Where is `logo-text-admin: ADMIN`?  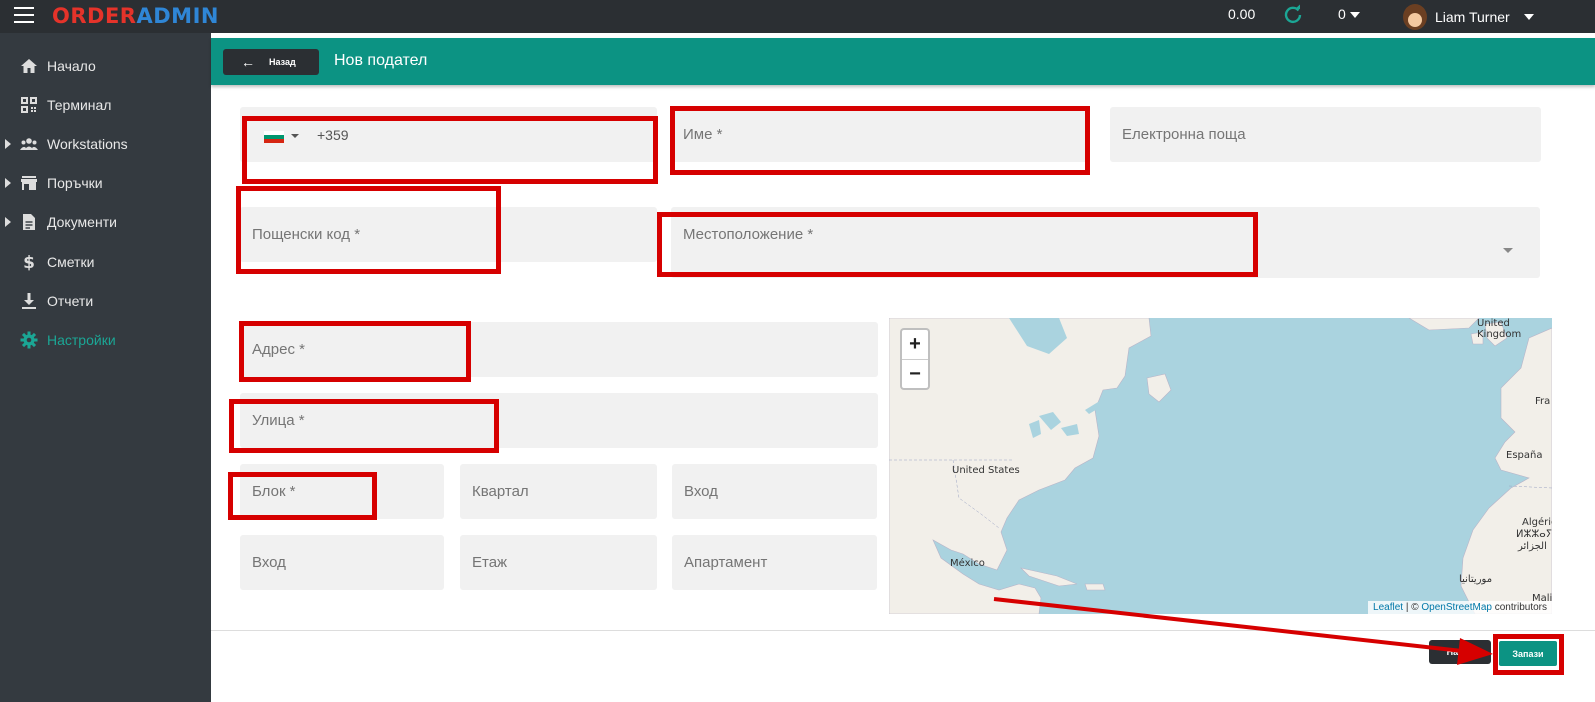
logo-text-admin: ADMIN is located at coordinates (177, 16).